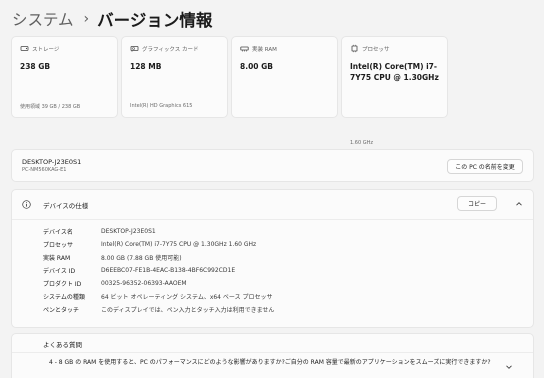  I want to click on spec-label: 実装 RAM, so click(57, 258).